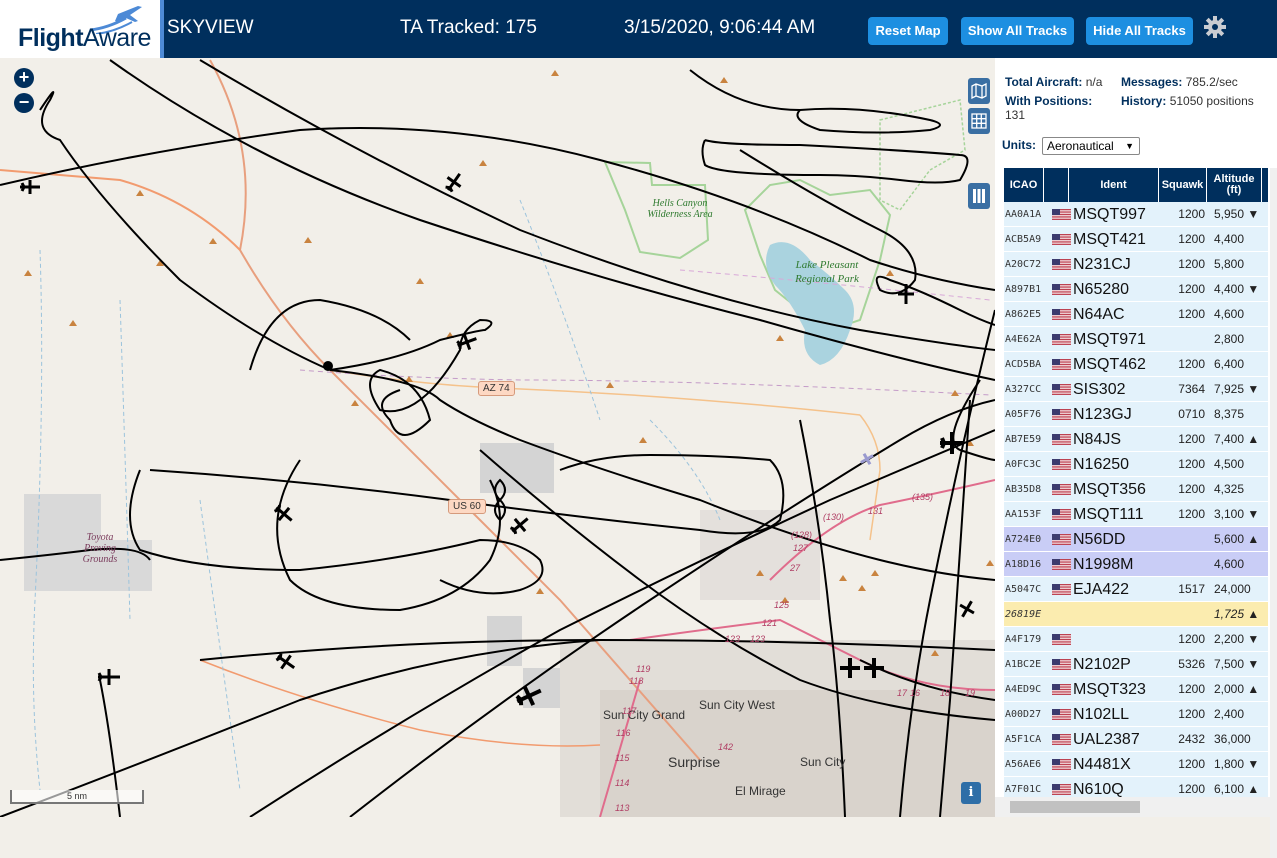 This screenshot has height=858, width=1277. I want to click on cell-altitude: 2,200 ▼, so click(1237, 639).